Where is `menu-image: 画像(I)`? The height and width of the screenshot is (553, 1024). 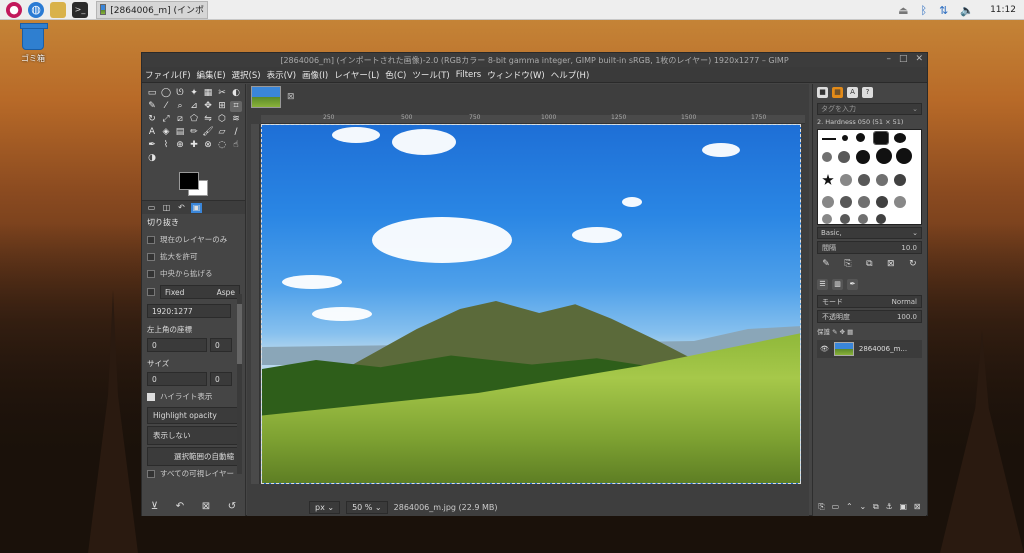 menu-image: 画像(I) is located at coordinates (315, 75).